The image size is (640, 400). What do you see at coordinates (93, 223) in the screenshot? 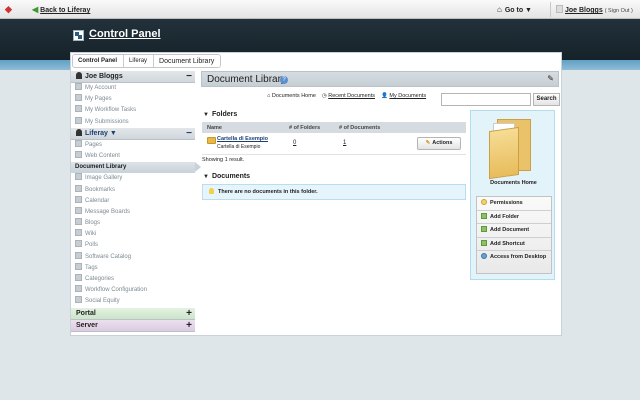
I see `sidebar-item-label: Blogs` at bounding box center [93, 223].